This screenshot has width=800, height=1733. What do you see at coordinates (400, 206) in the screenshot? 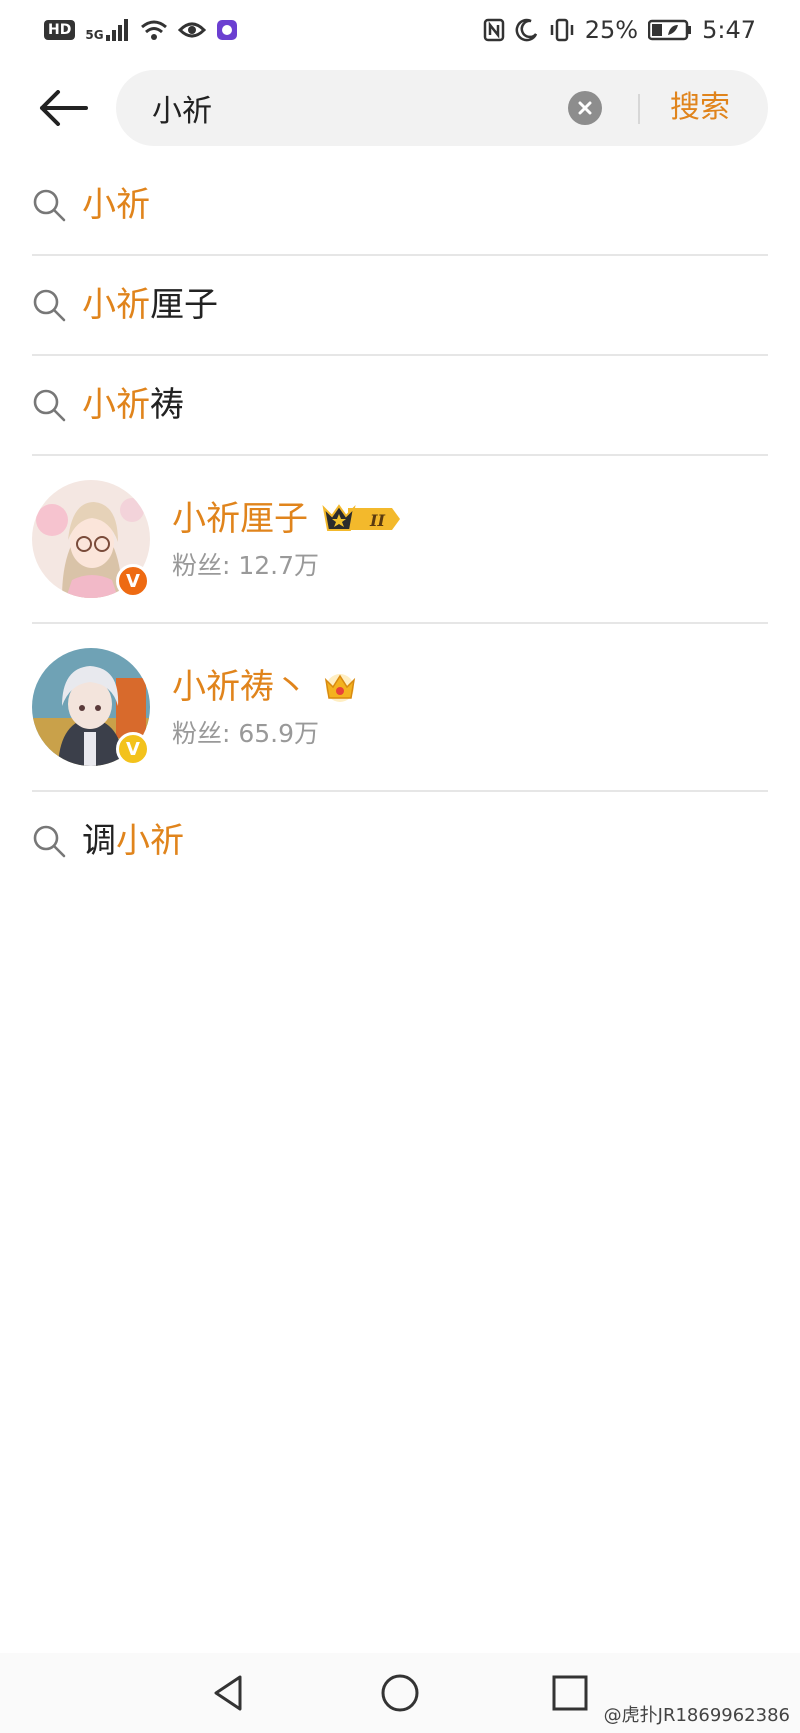
I see `suggestion-item: 小祈` at bounding box center [400, 206].